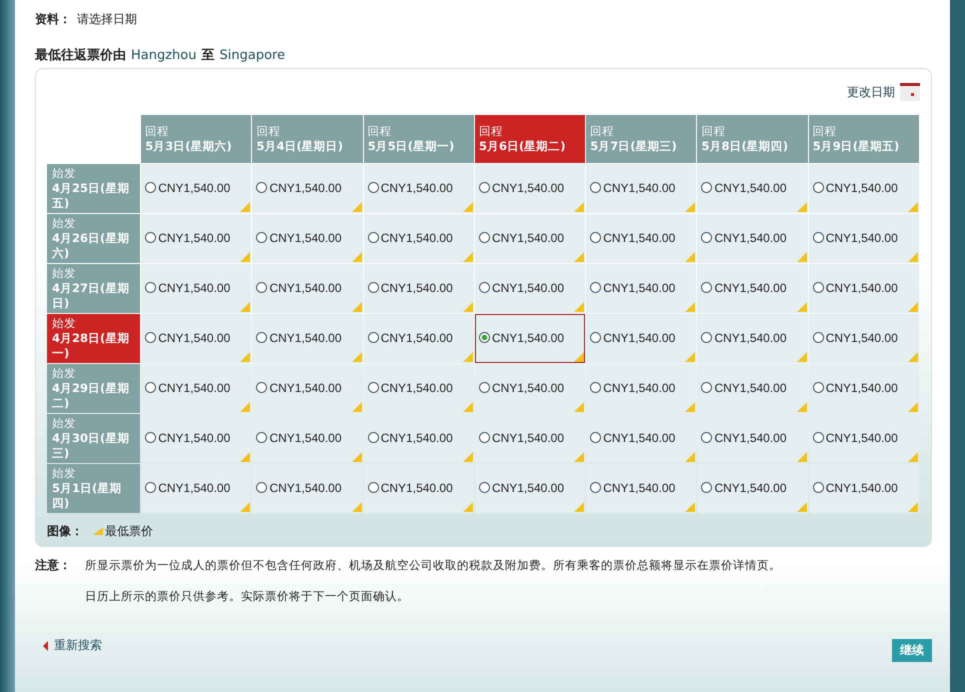 The image size is (965, 692). Describe the element at coordinates (93, 338) in the screenshot. I see `departure-date-header: 始发 4月28日(星期一)` at that location.